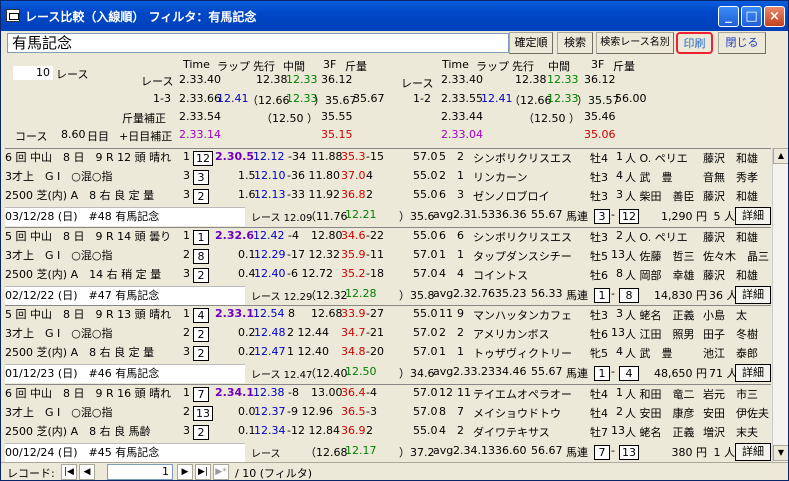 The height and width of the screenshot is (481, 789). I want to click on runner-3f: 34.8, so click(353, 351).